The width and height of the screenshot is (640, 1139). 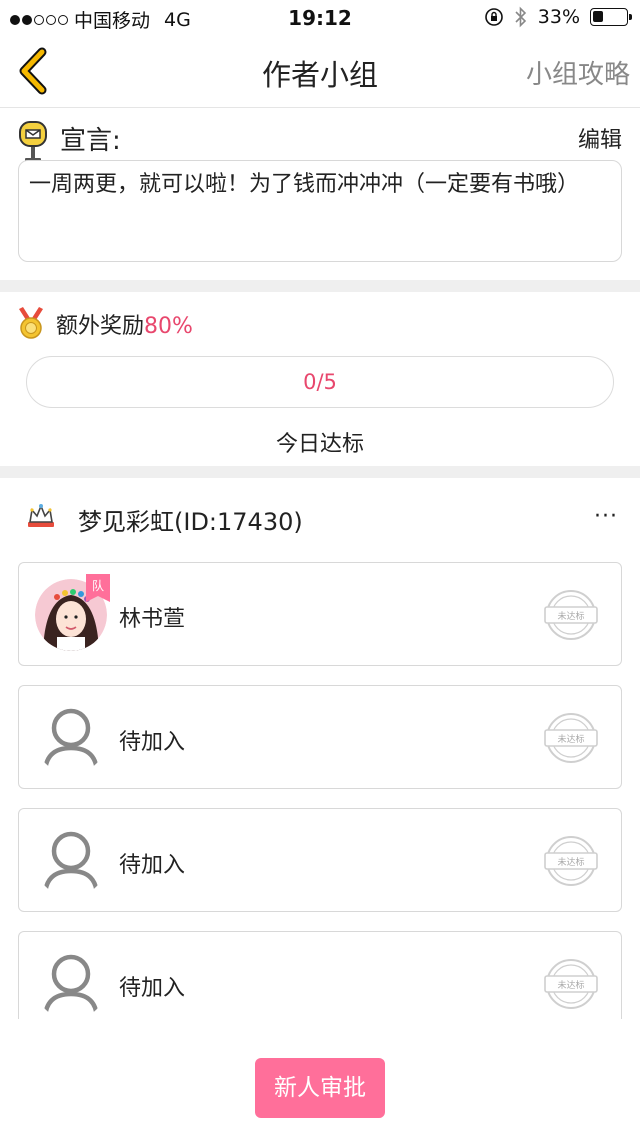 What do you see at coordinates (152, 619) in the screenshot?
I see `member-name: 林书萱` at bounding box center [152, 619].